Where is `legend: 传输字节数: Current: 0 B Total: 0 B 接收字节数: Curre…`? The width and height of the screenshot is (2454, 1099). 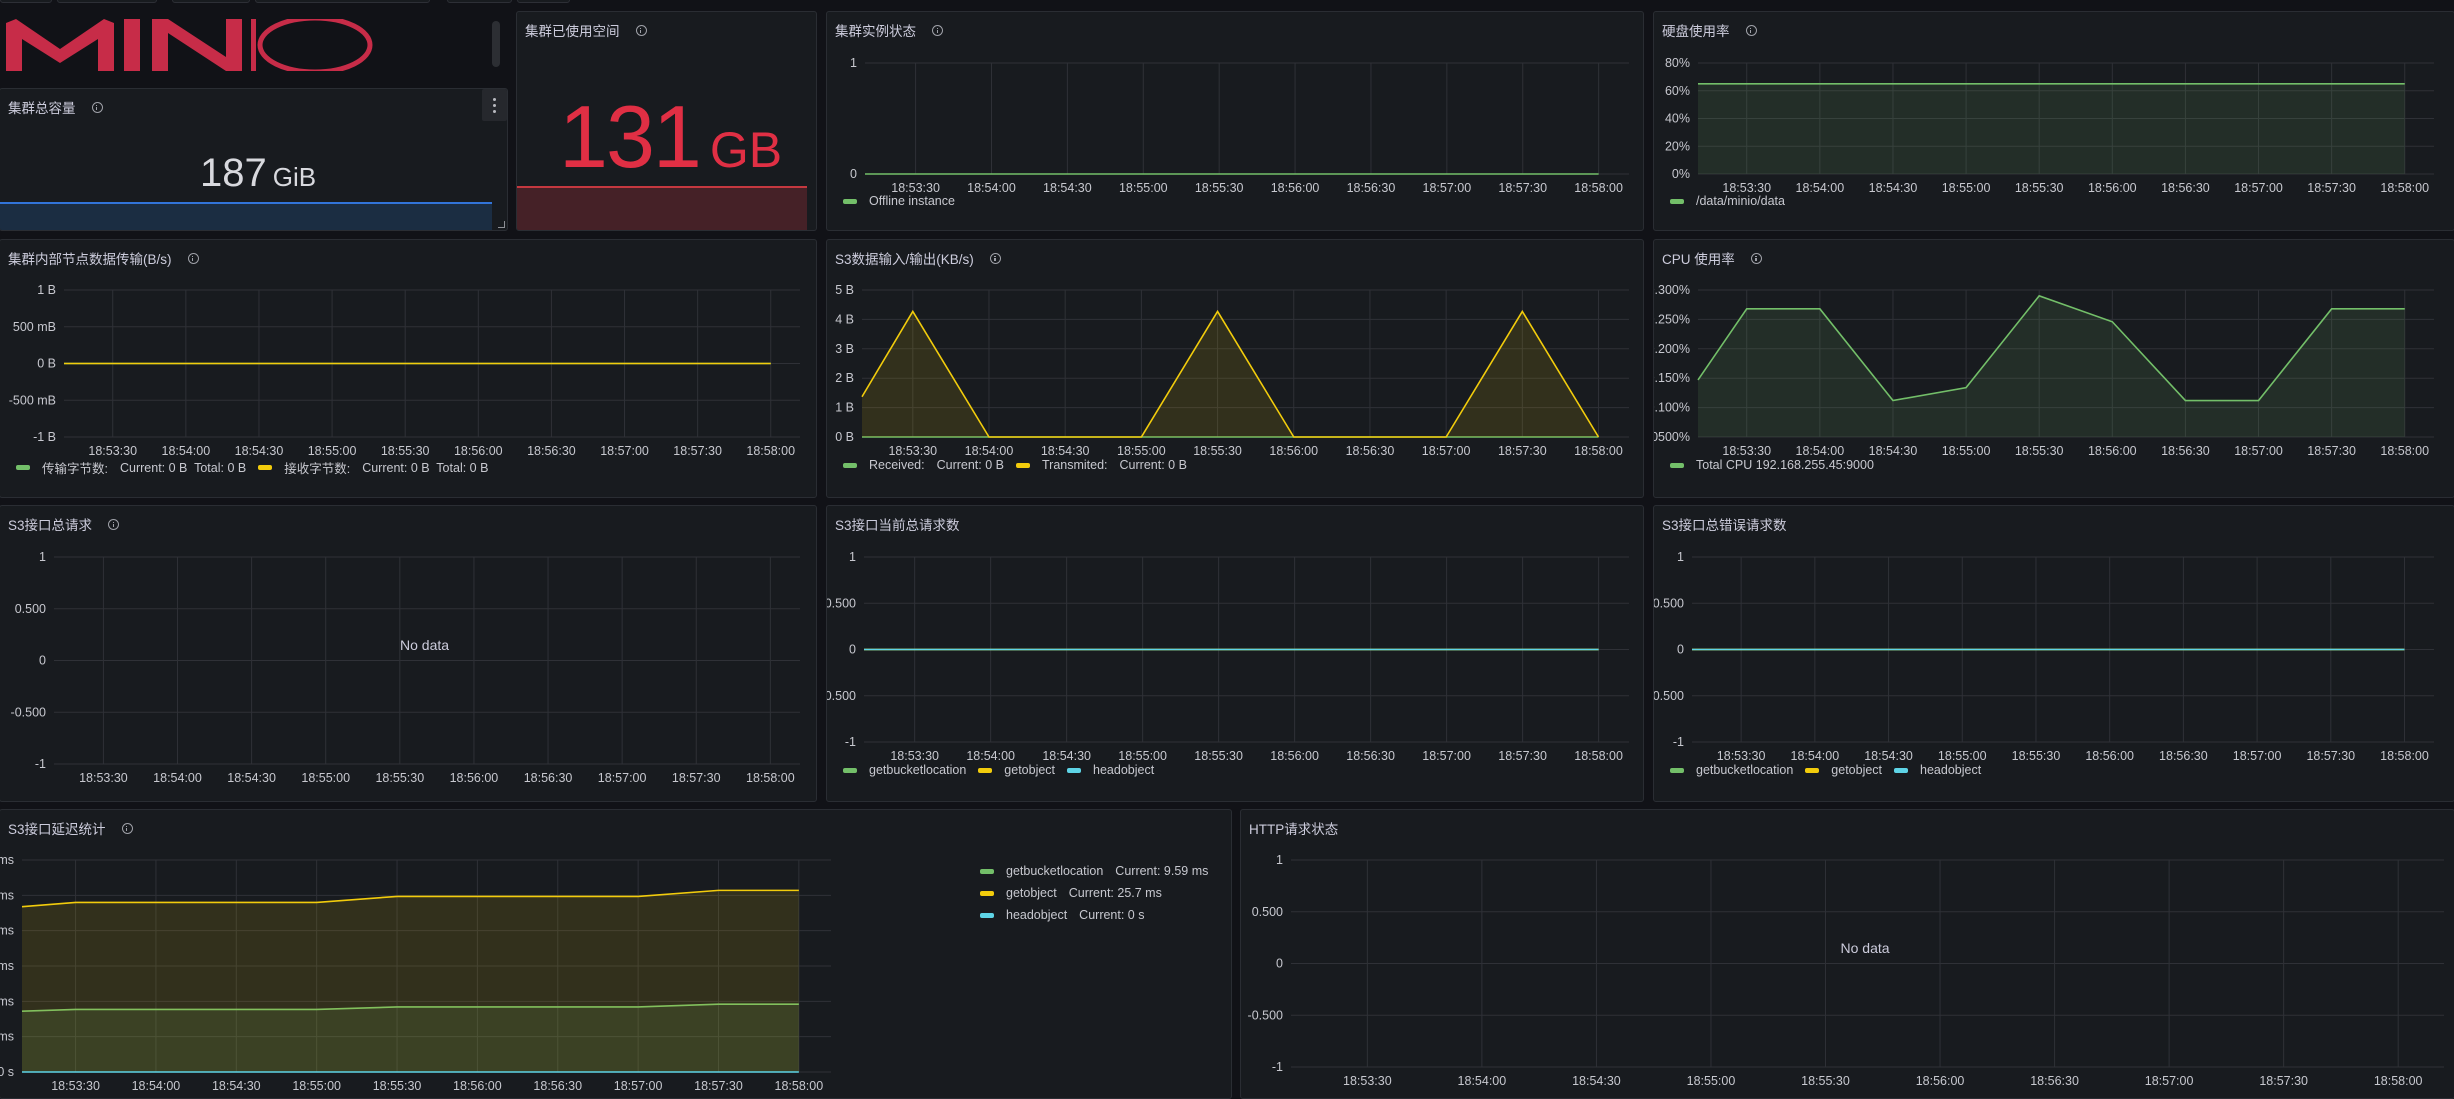 legend: 传输字节数: Current: 0 B Total: 0 B 接收字节数: Curre… is located at coordinates (258, 467).